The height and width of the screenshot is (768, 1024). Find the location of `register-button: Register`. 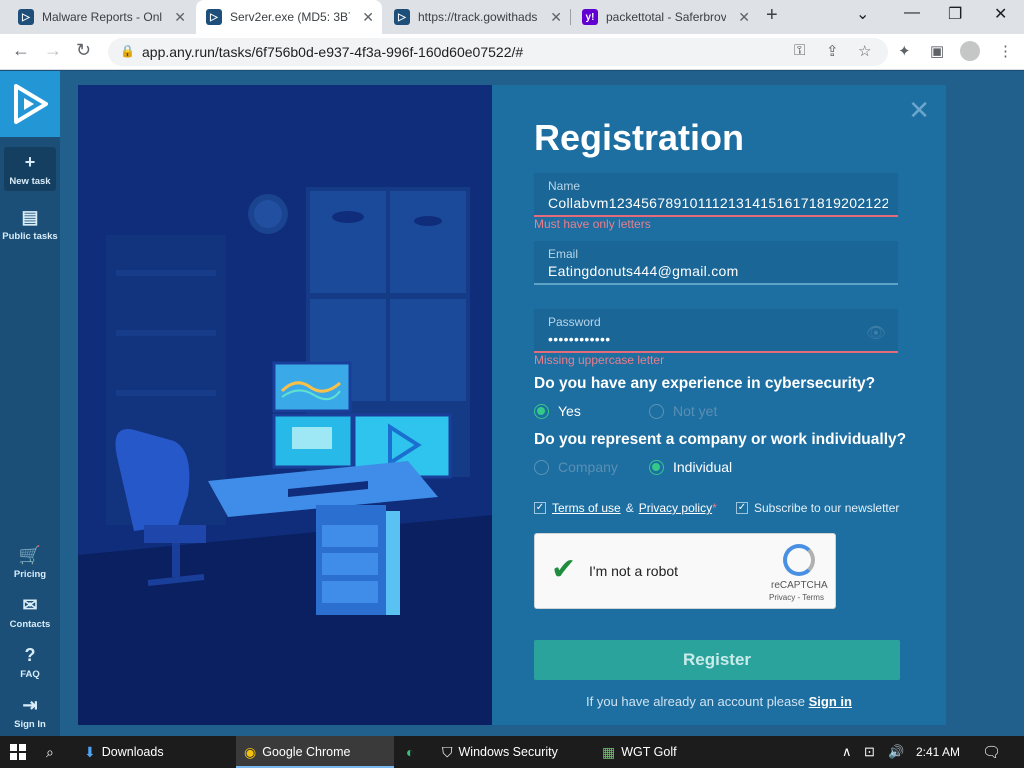

register-button: Register is located at coordinates (717, 660).